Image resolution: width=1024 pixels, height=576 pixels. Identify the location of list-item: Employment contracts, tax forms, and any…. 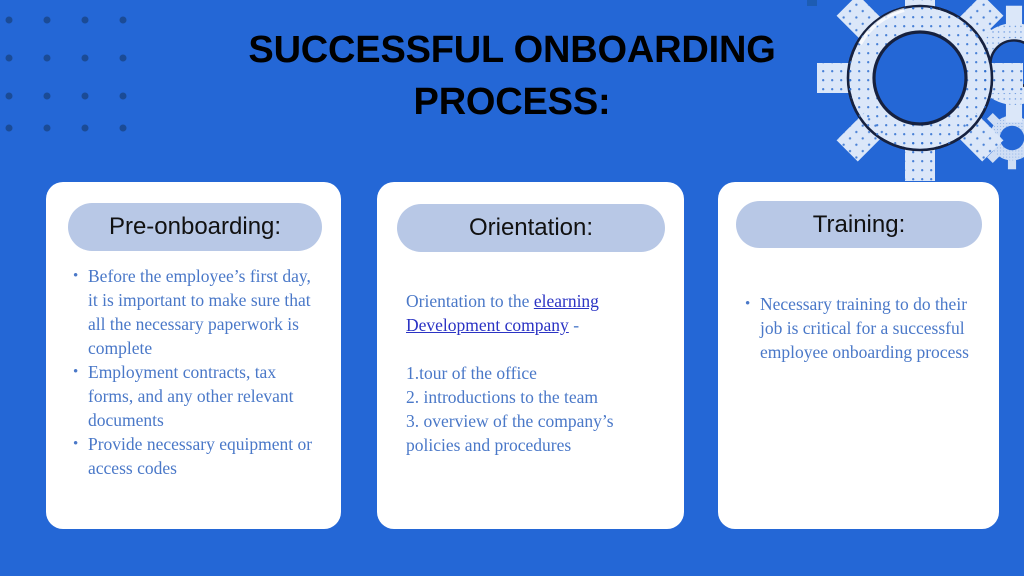
(197, 396).